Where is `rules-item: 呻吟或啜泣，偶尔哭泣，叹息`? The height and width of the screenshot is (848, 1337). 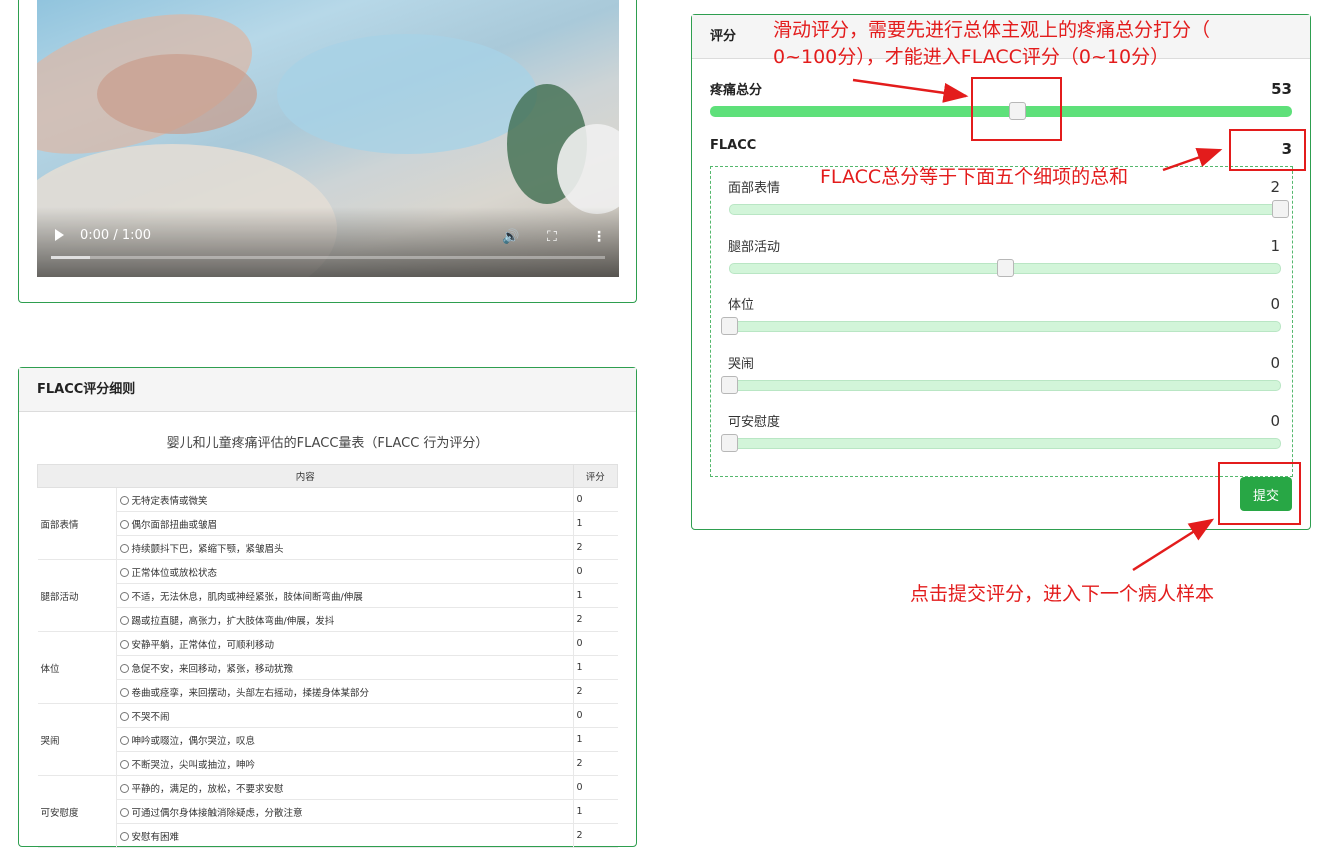
rules-item: 呻吟或啜泣，偶尔哭泣，叹息 is located at coordinates (344, 739).